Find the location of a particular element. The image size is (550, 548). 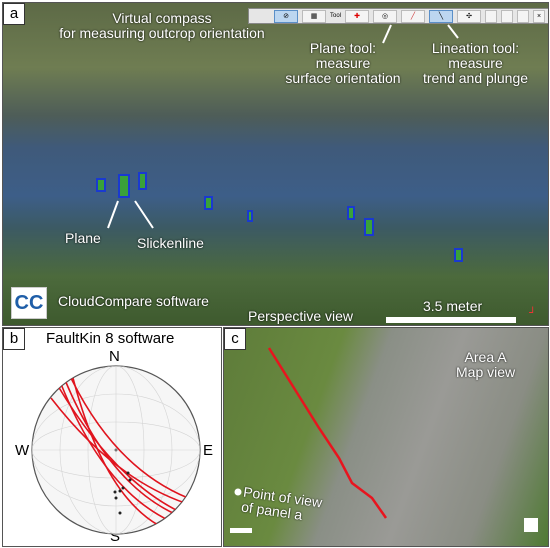

slickenline-arrow is located at coordinates (144, 214).